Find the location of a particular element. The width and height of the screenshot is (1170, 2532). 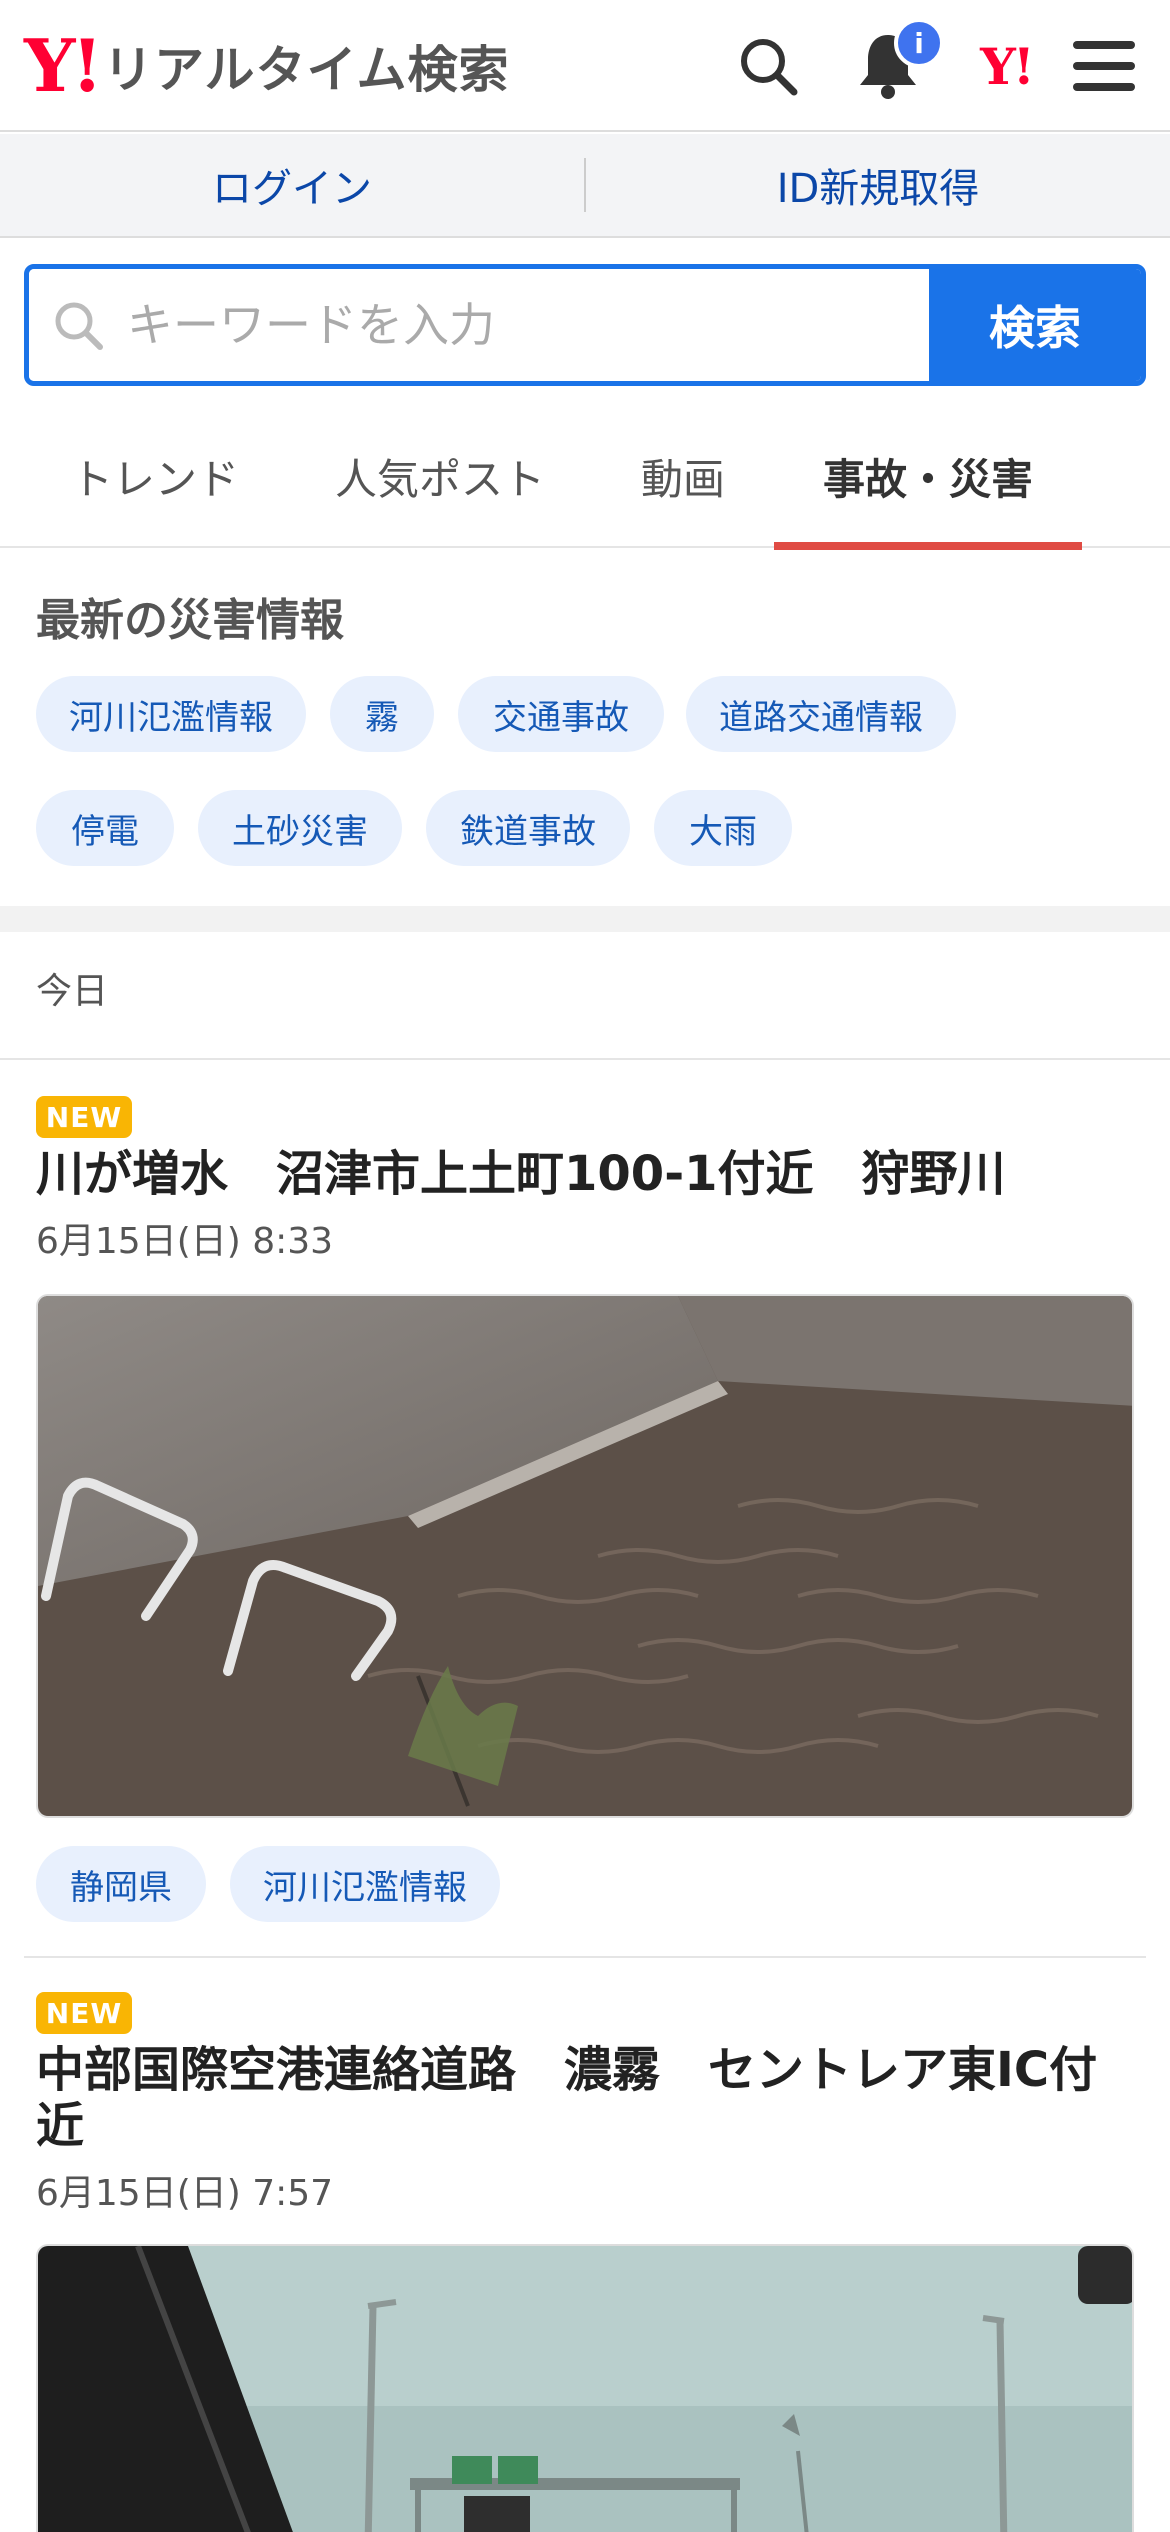

section-divider is located at coordinates (585, 919).